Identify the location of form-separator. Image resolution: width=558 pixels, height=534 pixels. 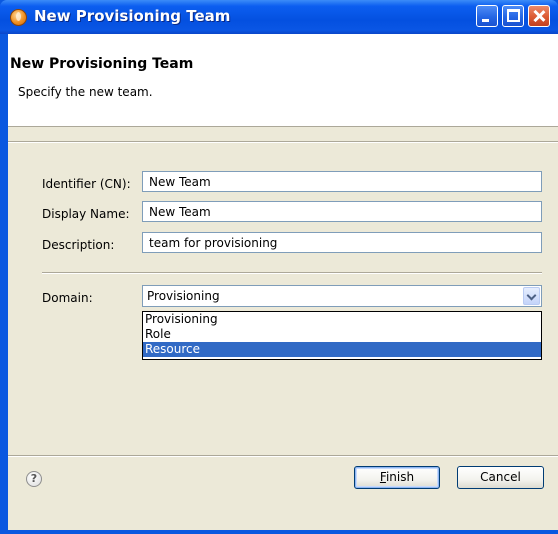
(292, 273).